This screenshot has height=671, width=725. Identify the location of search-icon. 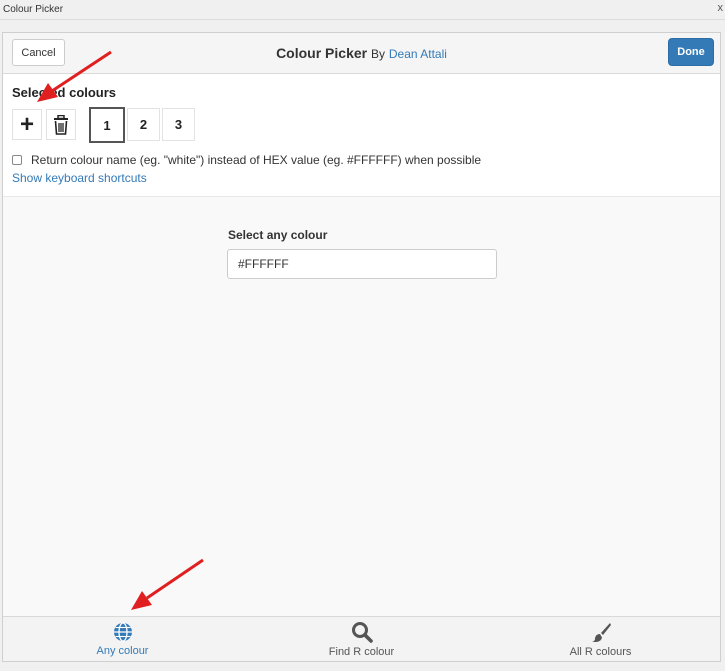
(362, 632).